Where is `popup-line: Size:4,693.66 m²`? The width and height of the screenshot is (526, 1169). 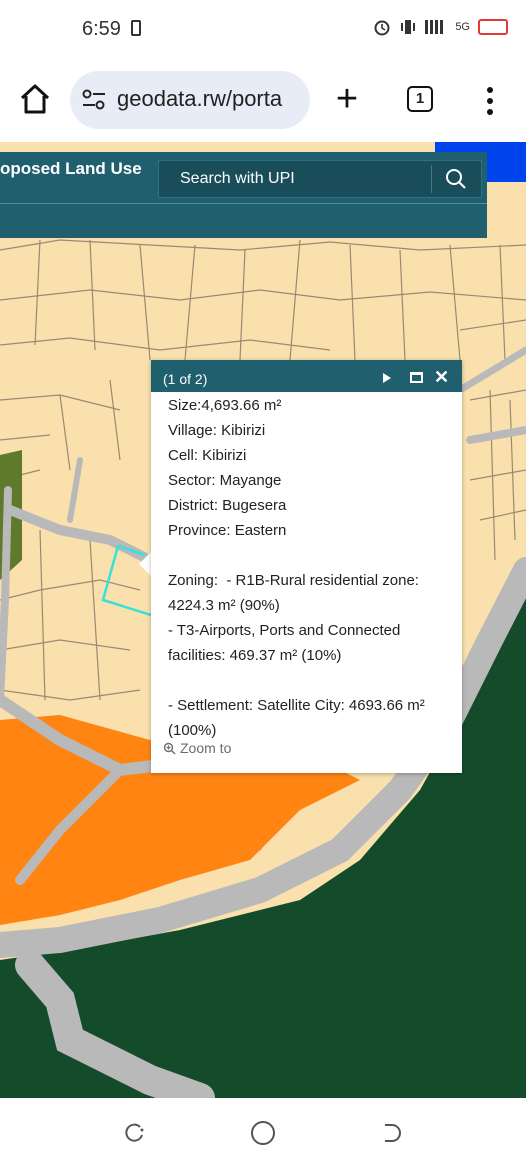
popup-line: Size:4,693.66 m² is located at coordinates (225, 405).